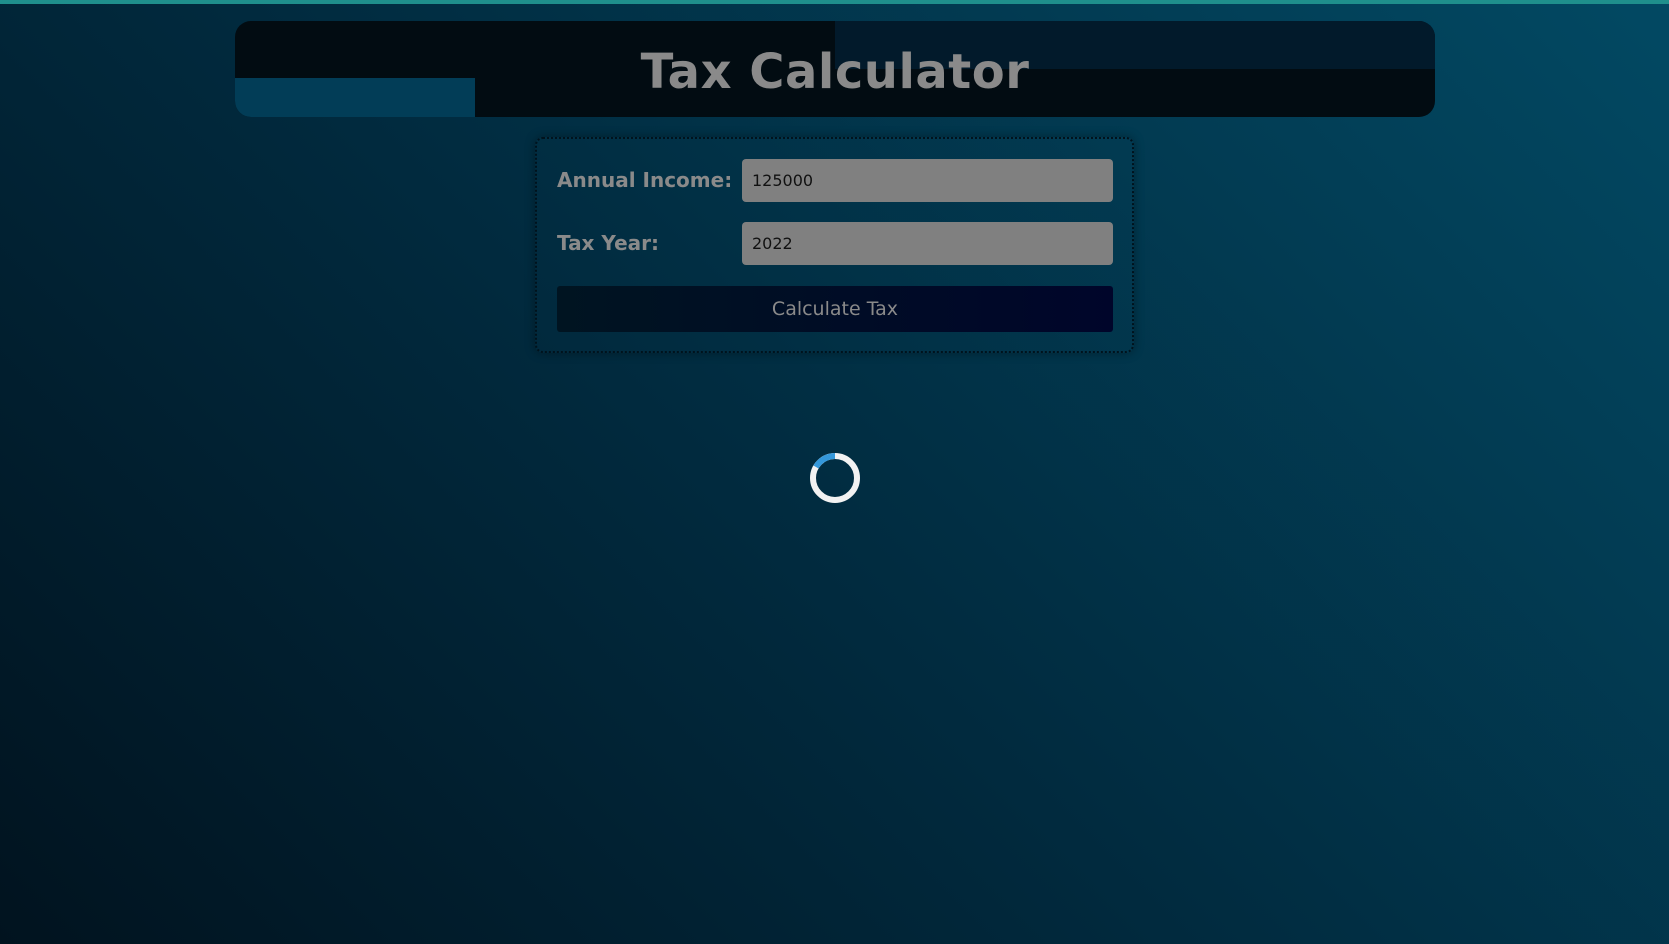 This screenshot has height=944, width=1669. I want to click on calculate-tax-button: Calculate Tax, so click(835, 309).